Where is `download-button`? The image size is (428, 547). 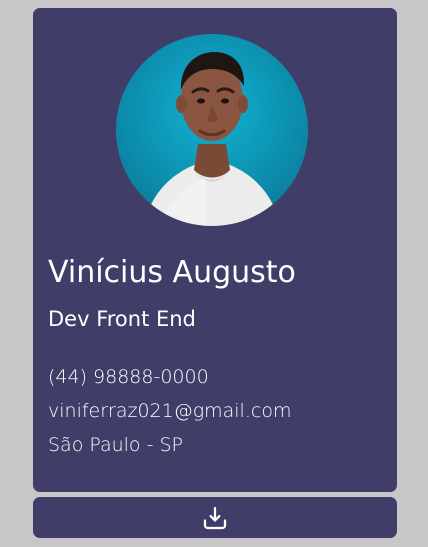
download-button is located at coordinates (215, 517).